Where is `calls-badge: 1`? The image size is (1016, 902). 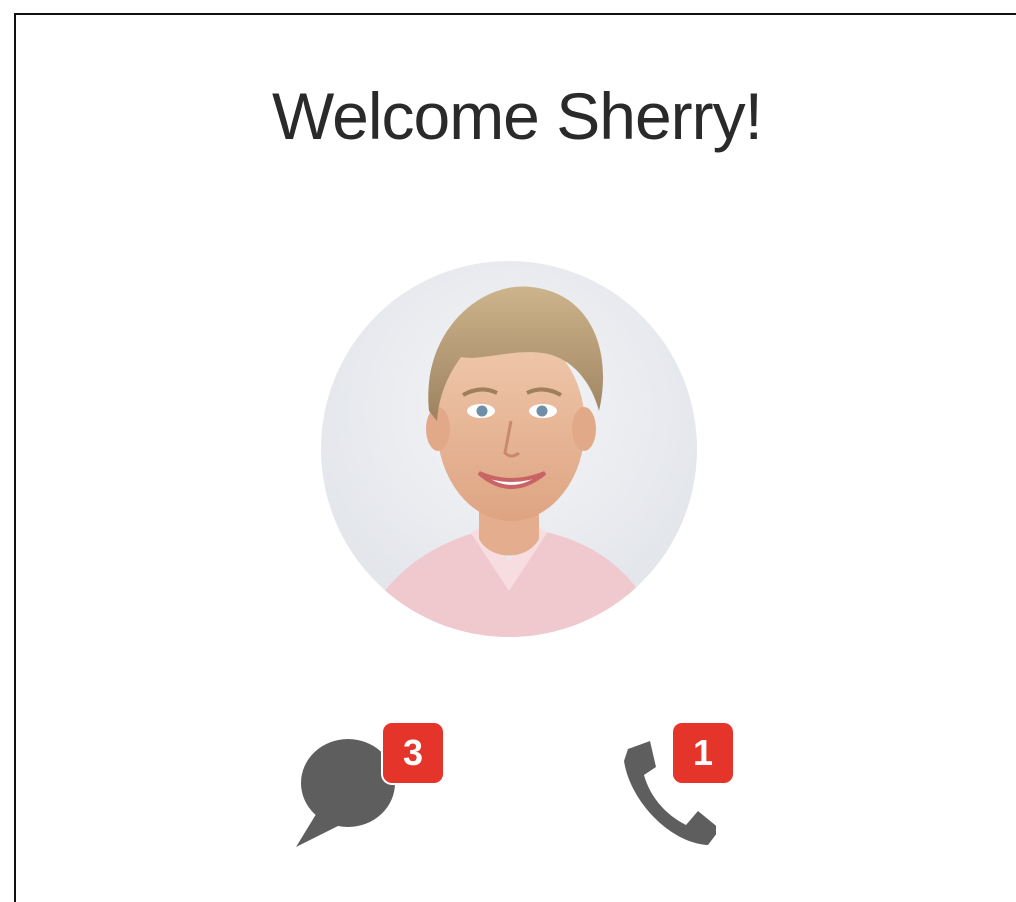
calls-badge: 1 is located at coordinates (703, 753).